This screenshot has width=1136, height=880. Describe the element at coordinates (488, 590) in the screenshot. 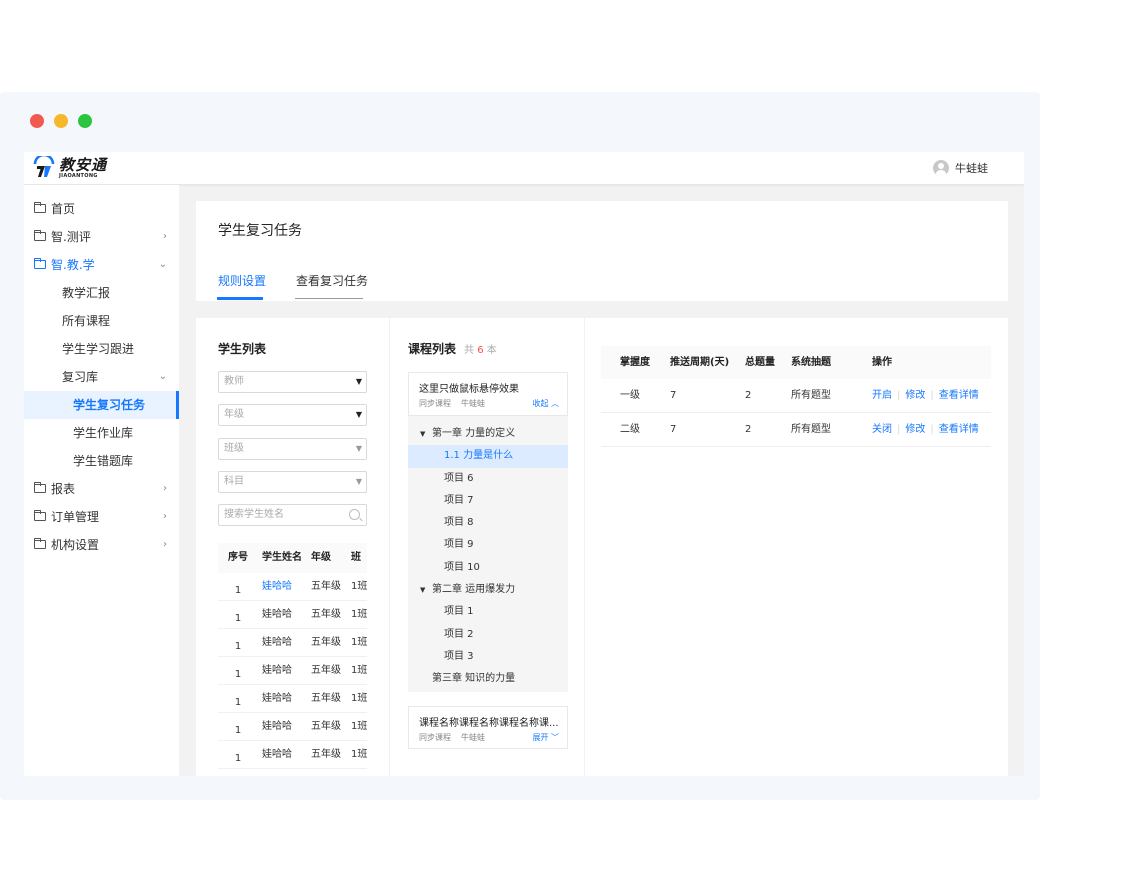

I see `tree-chapter: ▼ 第二章 运用爆发力` at that location.